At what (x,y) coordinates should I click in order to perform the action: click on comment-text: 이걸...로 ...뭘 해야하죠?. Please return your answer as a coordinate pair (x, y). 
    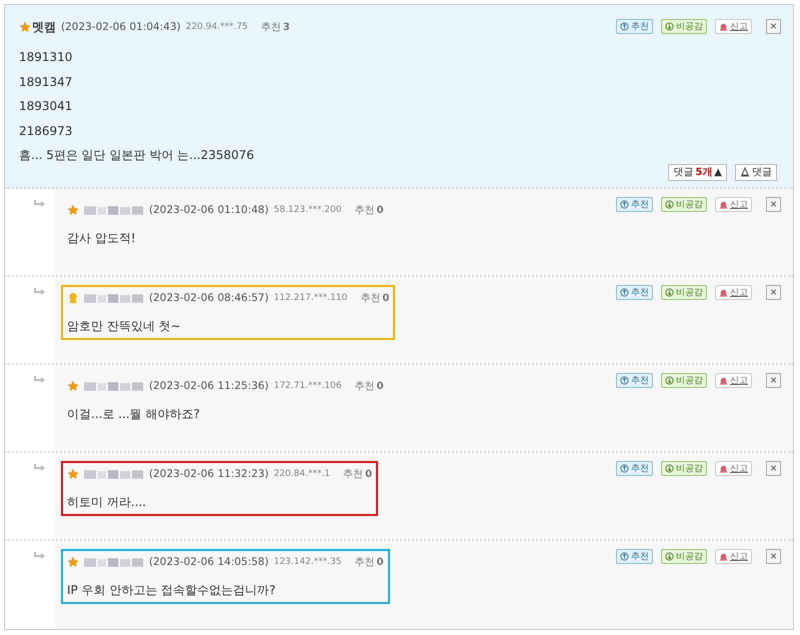
    Looking at the image, I should click on (134, 414).